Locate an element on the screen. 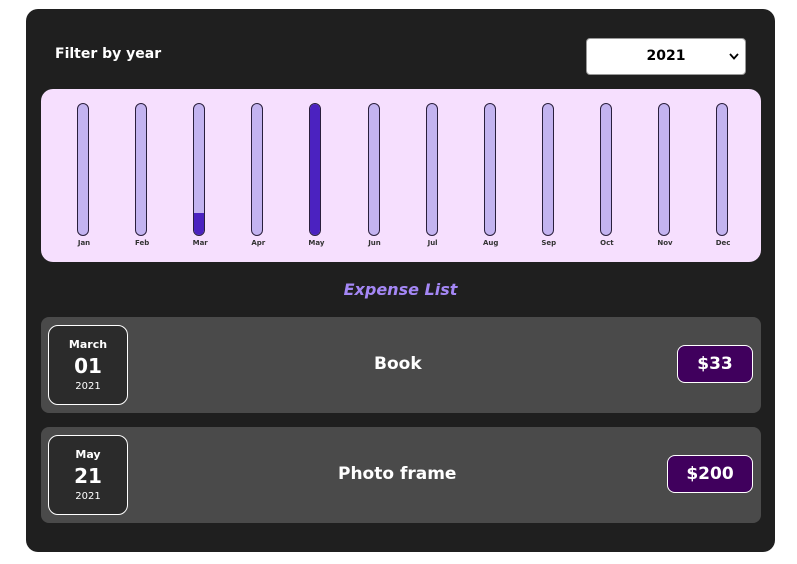  chart-bar-apr: Apr is located at coordinates (258, 175).